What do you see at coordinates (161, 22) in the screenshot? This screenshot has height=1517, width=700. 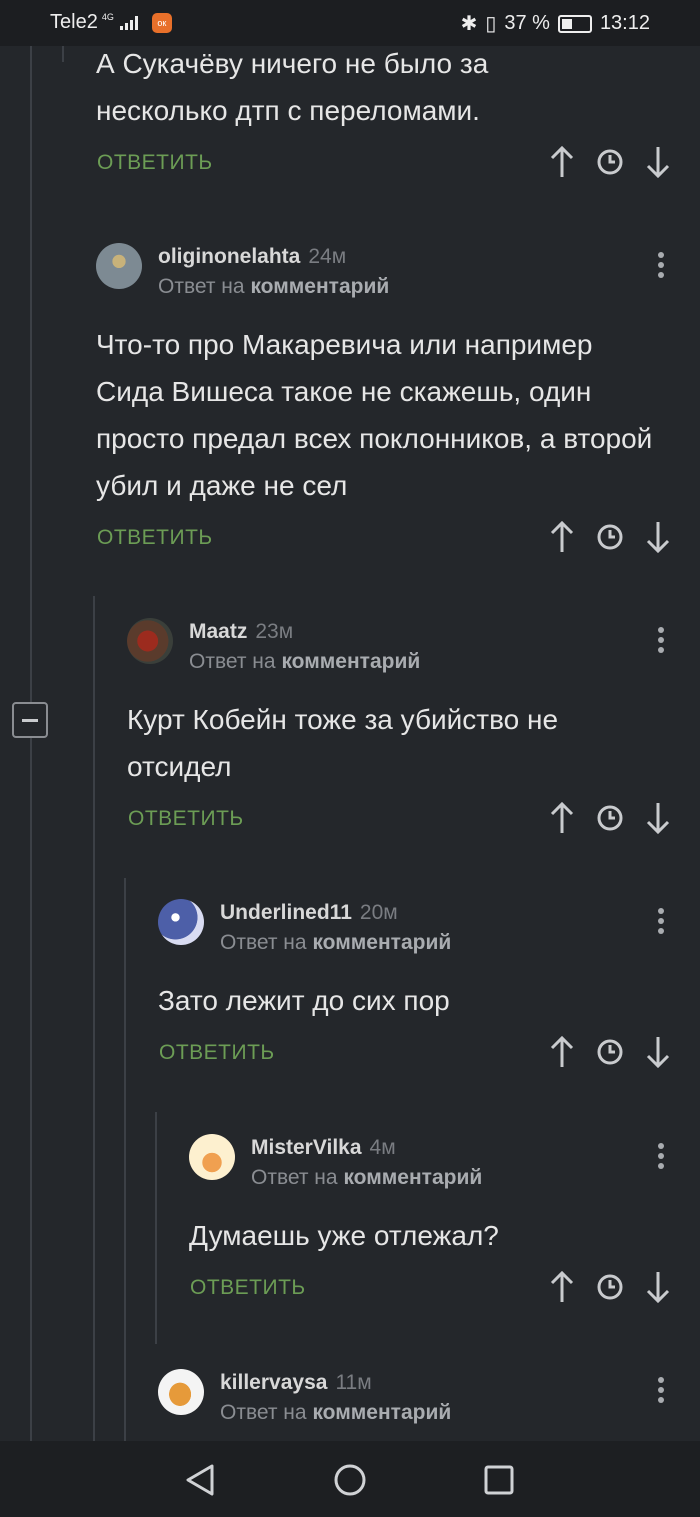 I see `app-notification-icon: ок` at bounding box center [161, 22].